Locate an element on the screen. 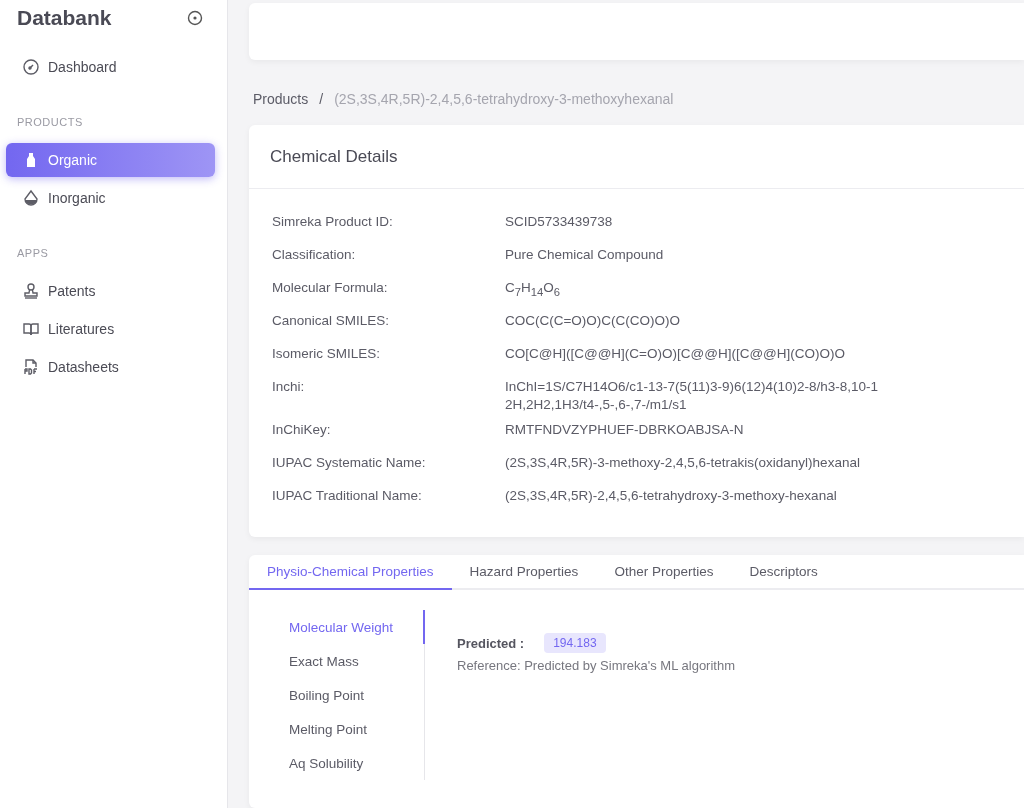 This screenshot has width=1024, height=808. predicted-label: Predicted : is located at coordinates (491, 643).